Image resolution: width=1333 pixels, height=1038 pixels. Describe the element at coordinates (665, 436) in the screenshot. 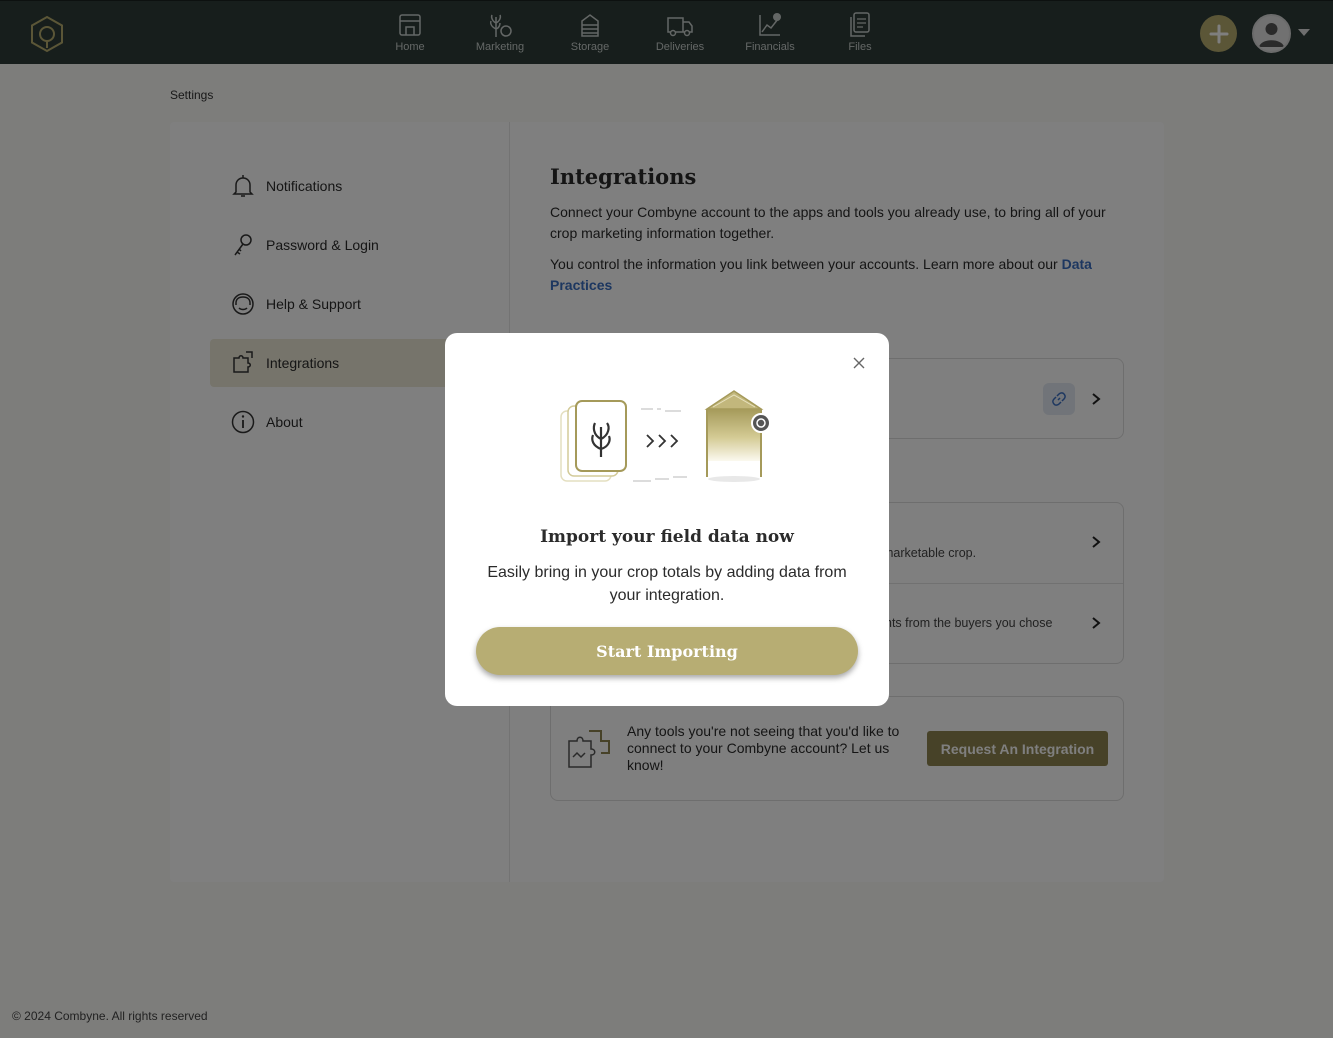

I see `import-illustration-icon` at that location.